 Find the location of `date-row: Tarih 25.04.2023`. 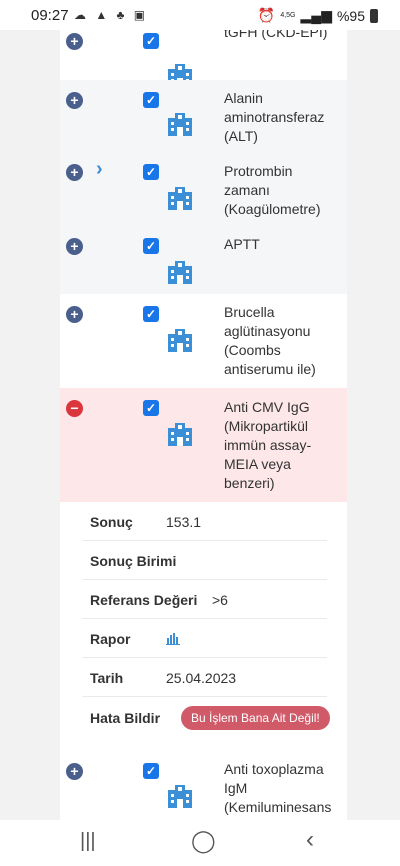

date-row: Tarih 25.04.2023 is located at coordinates (204, 677).